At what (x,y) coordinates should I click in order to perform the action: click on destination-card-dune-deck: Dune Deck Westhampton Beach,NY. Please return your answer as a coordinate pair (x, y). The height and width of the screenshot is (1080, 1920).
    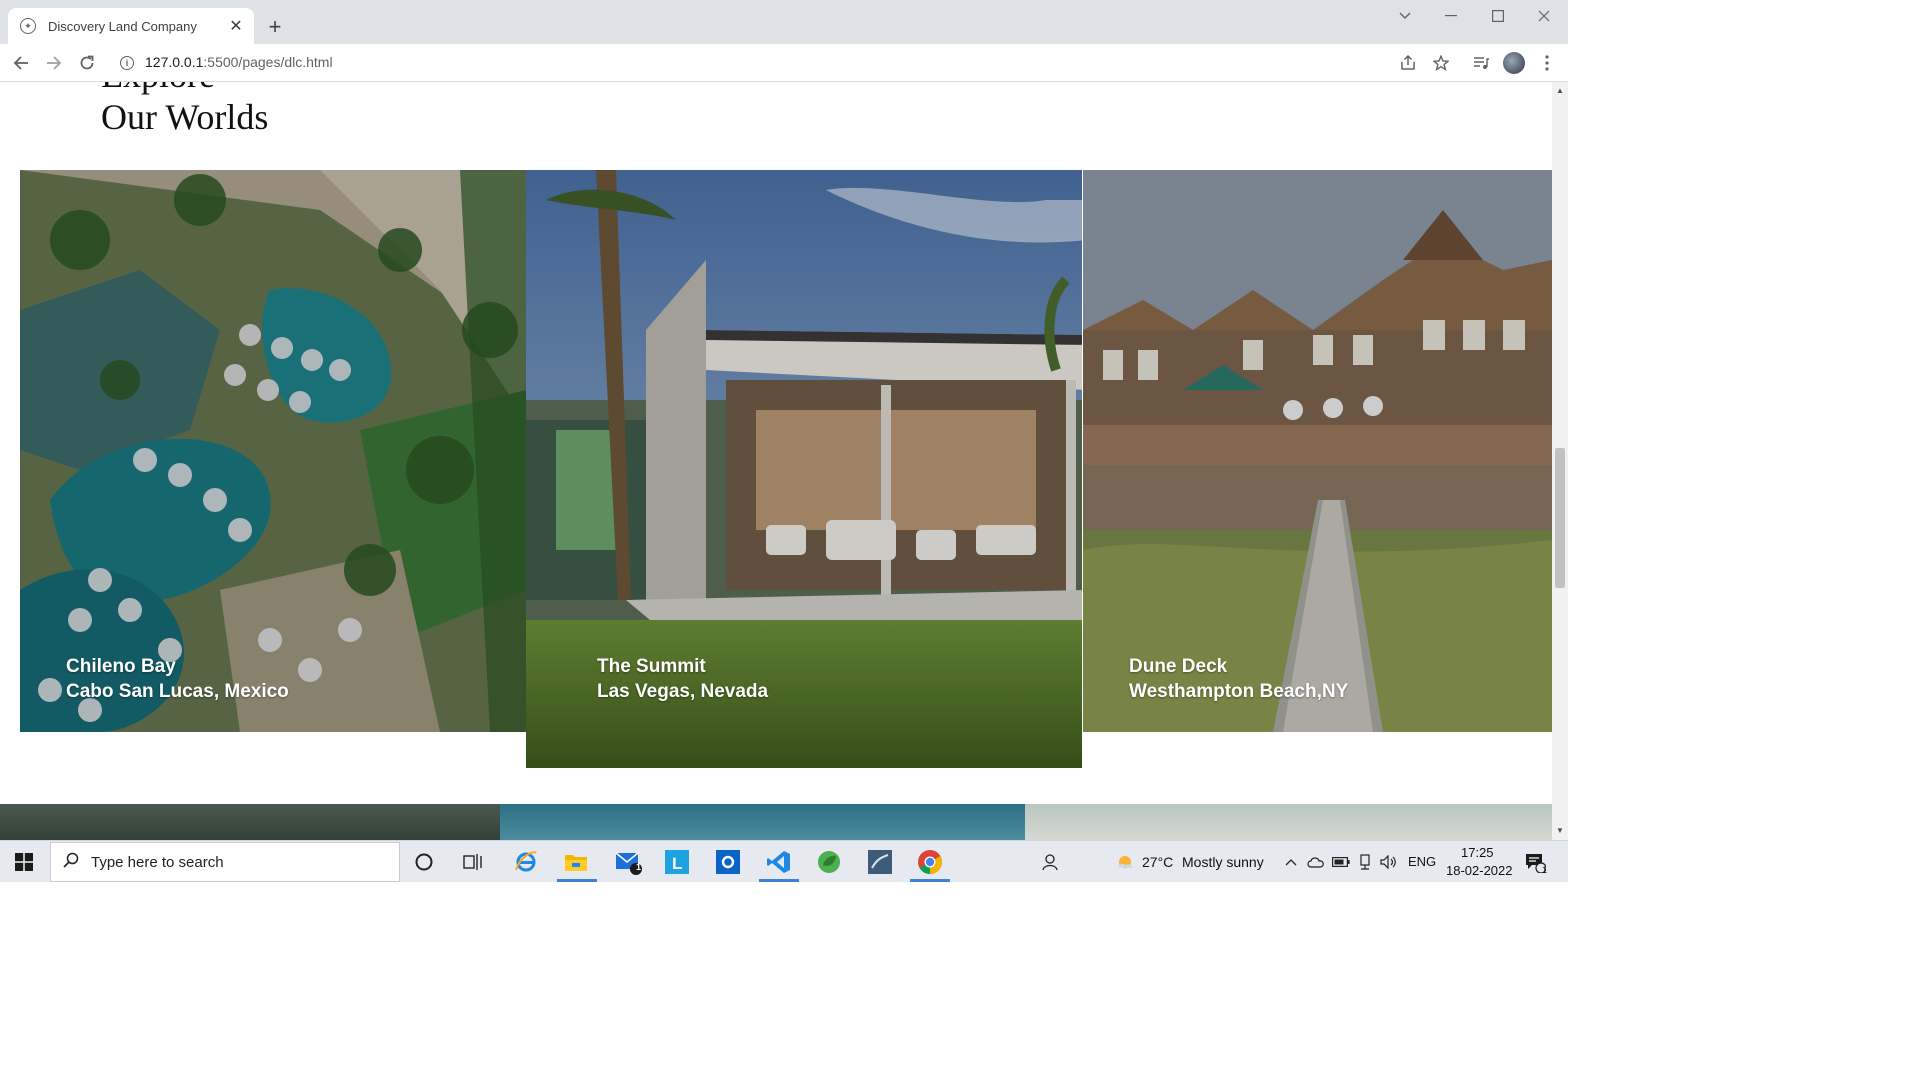
    Looking at the image, I should click on (1317, 451).